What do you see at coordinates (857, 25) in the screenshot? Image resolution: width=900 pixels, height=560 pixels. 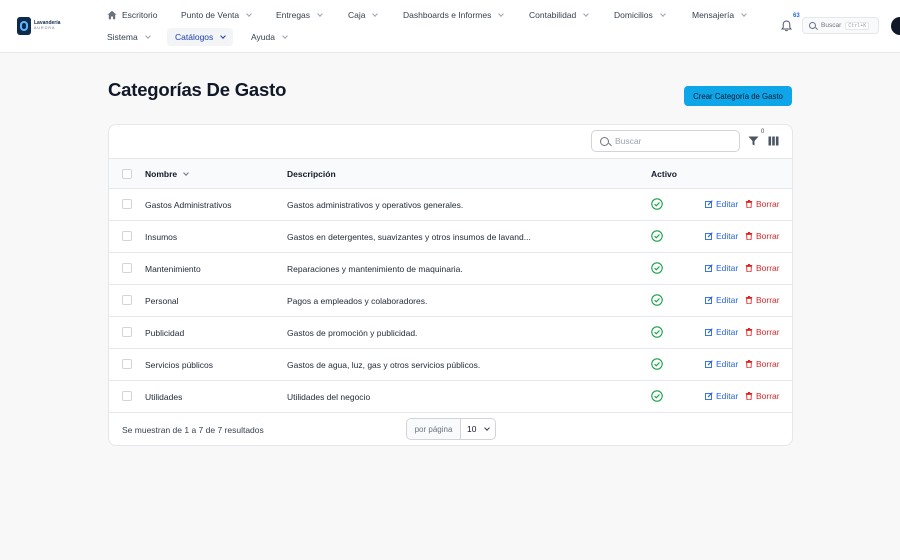 I see `keyboard-shortcut: Ctrl+K` at bounding box center [857, 25].